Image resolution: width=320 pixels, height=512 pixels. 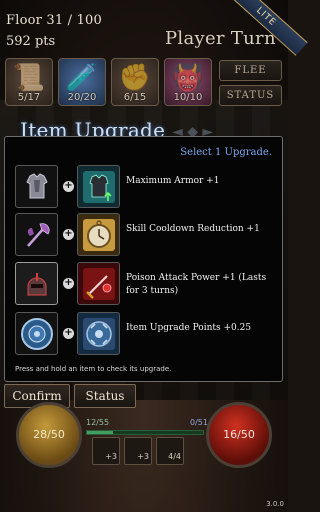 I want to click on fist-icon: ✊, so click(x=135, y=78).